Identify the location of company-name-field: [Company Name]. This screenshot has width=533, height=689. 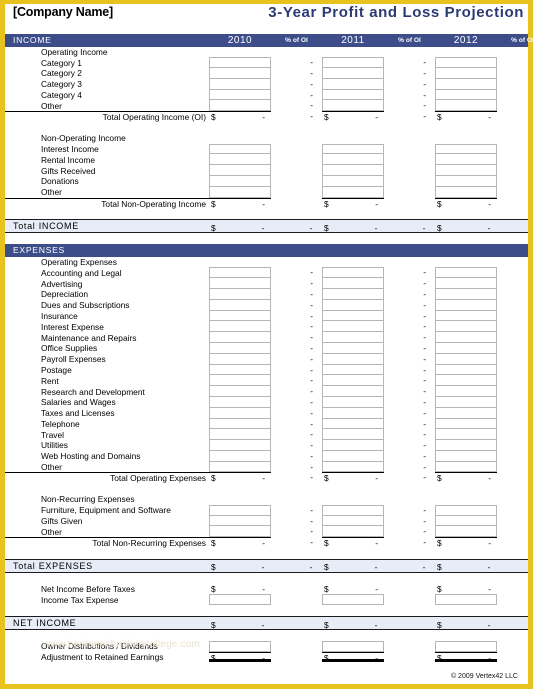
(63, 12).